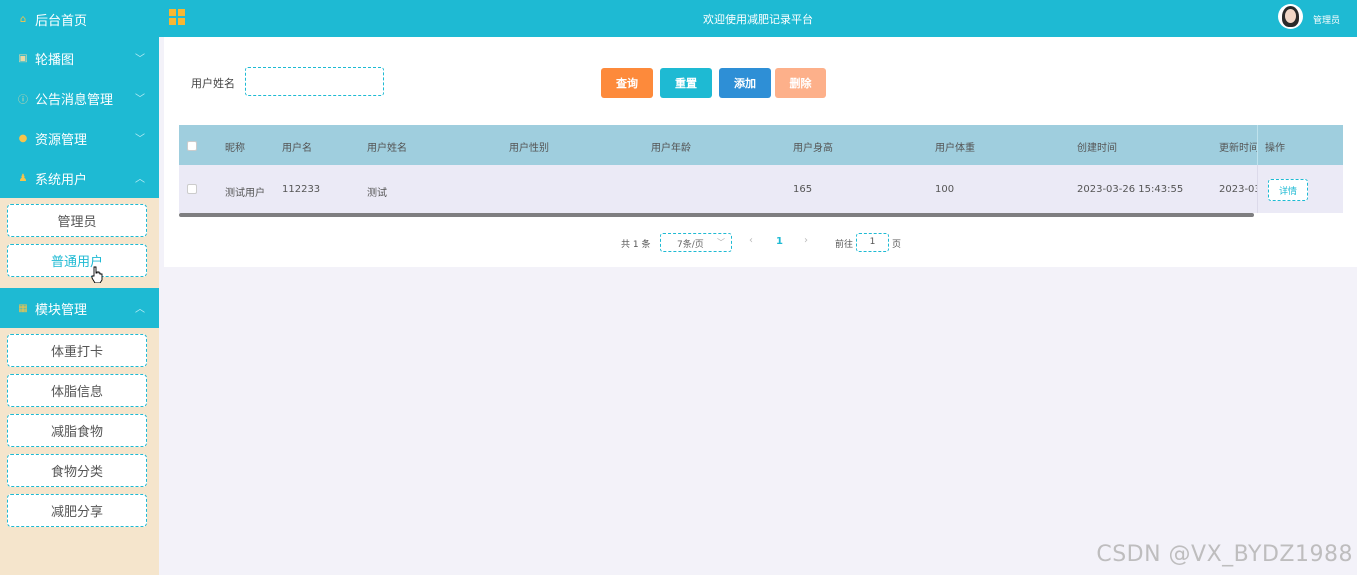  Describe the element at coordinates (245, 193) in the screenshot. I see `cell-nickname: 测试用户` at that location.